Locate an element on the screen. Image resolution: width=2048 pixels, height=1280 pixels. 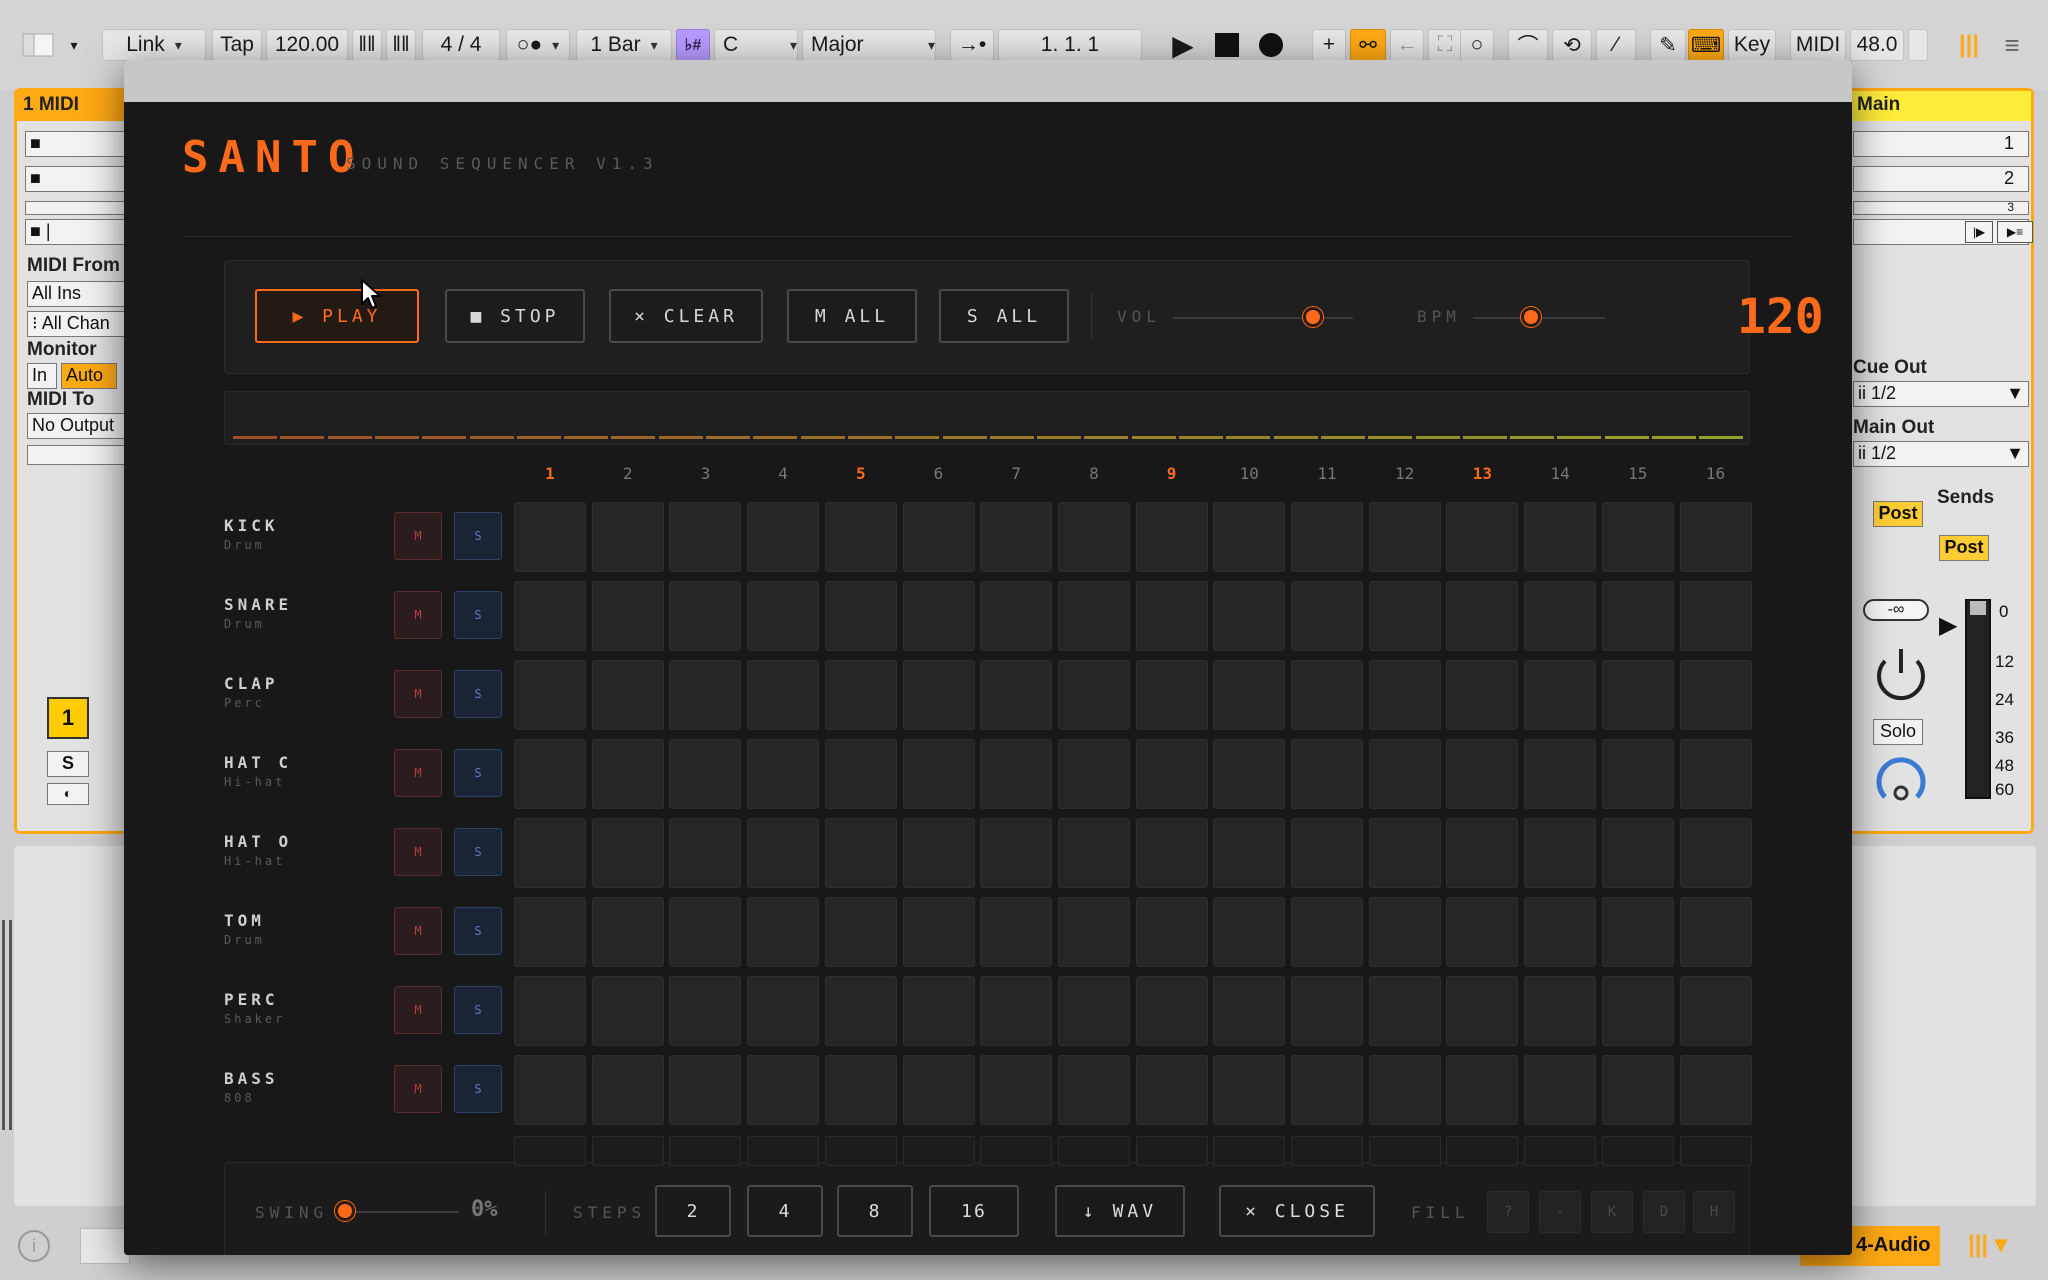
nudge-down-icon: ‖‖ is located at coordinates (367, 45).